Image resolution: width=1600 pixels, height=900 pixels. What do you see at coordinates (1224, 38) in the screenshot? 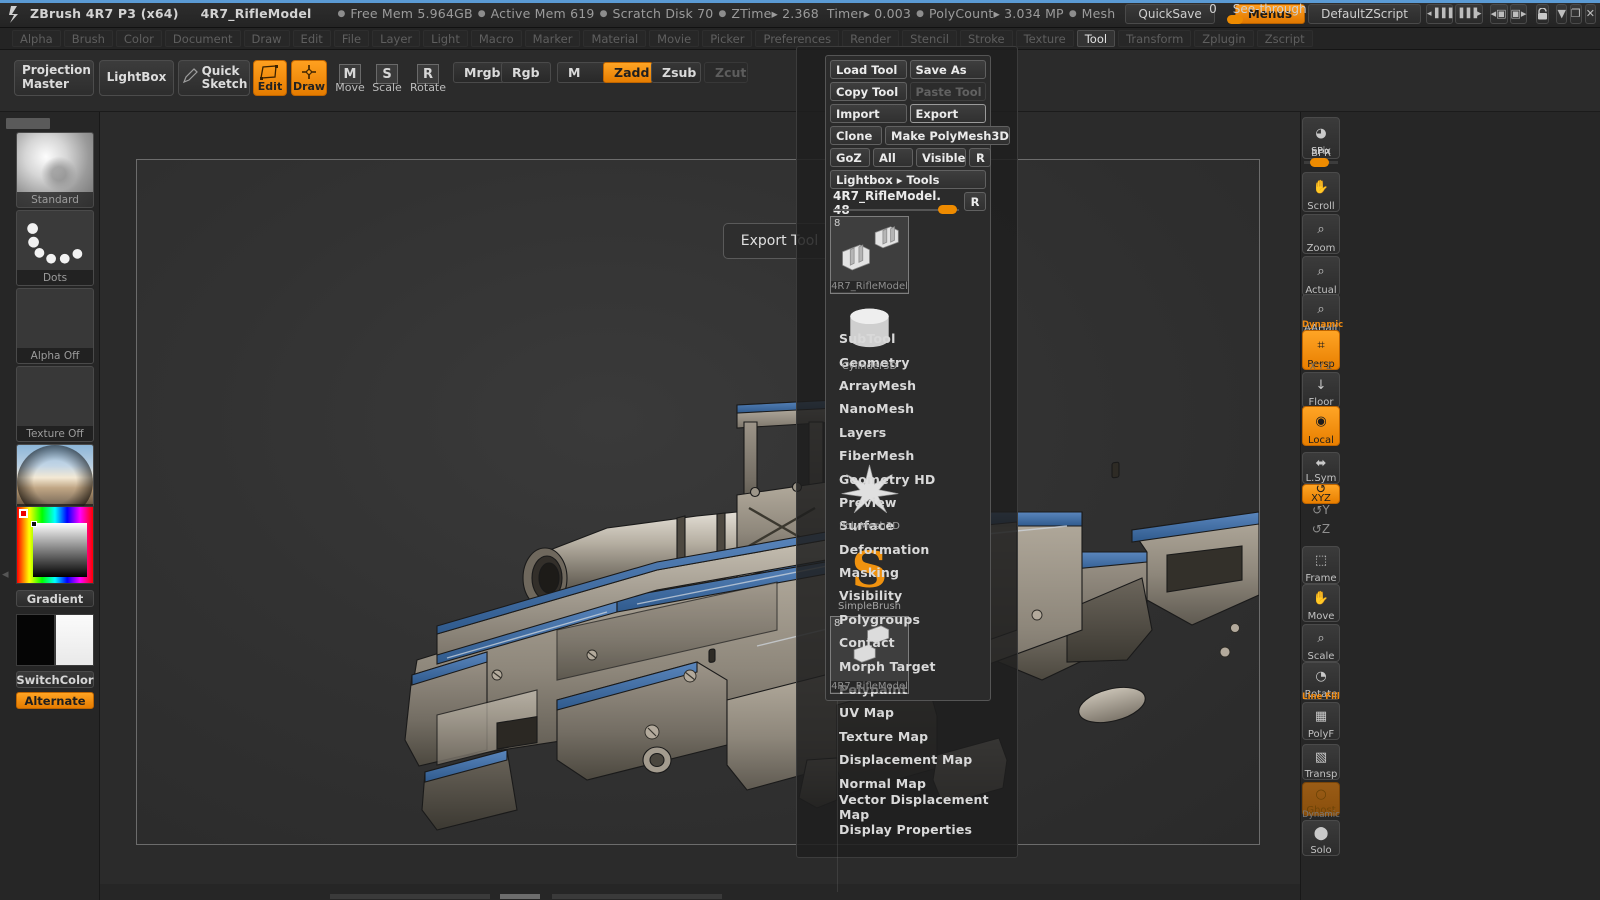
I see `menu-item-zplugin: Zplugin` at bounding box center [1224, 38].